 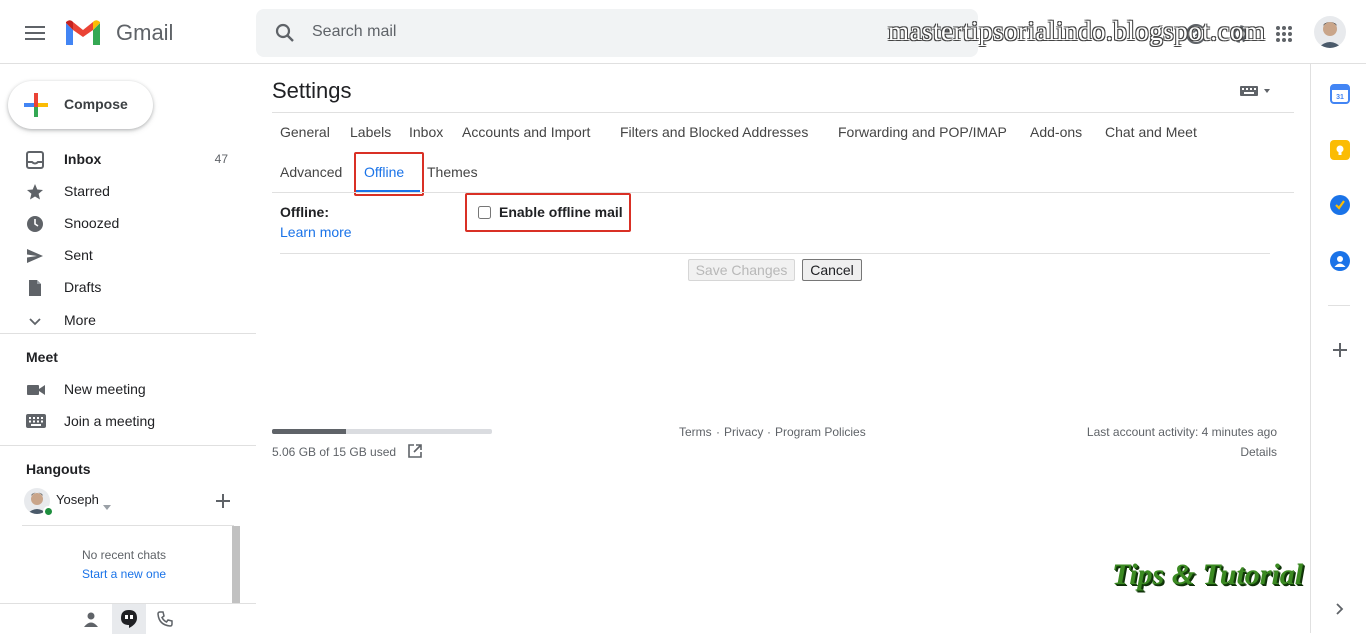 I want to click on search-input, so click(x=592, y=32).